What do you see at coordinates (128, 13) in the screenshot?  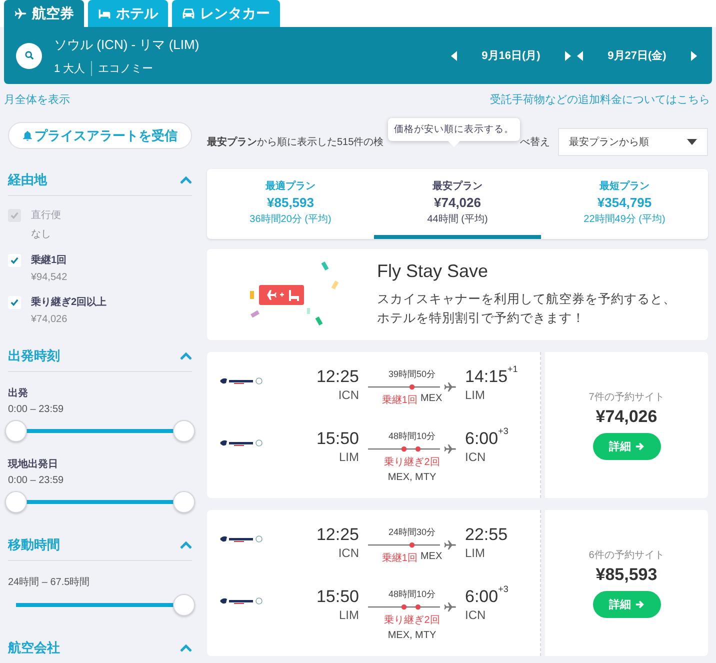 I see `tab: ホテル` at bounding box center [128, 13].